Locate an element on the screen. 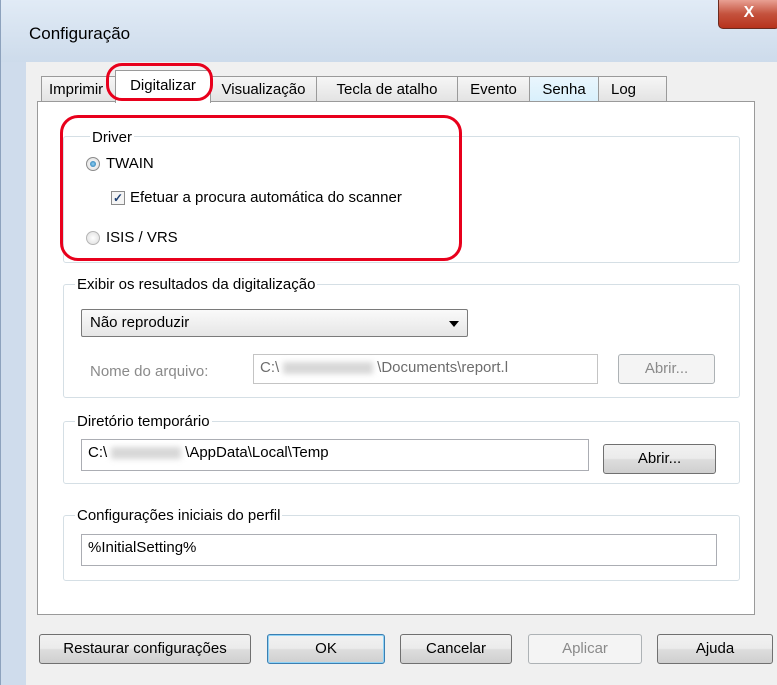 Image resolution: width=777 pixels, height=685 pixels. restore-label: Restaurar configurações is located at coordinates (145, 648).